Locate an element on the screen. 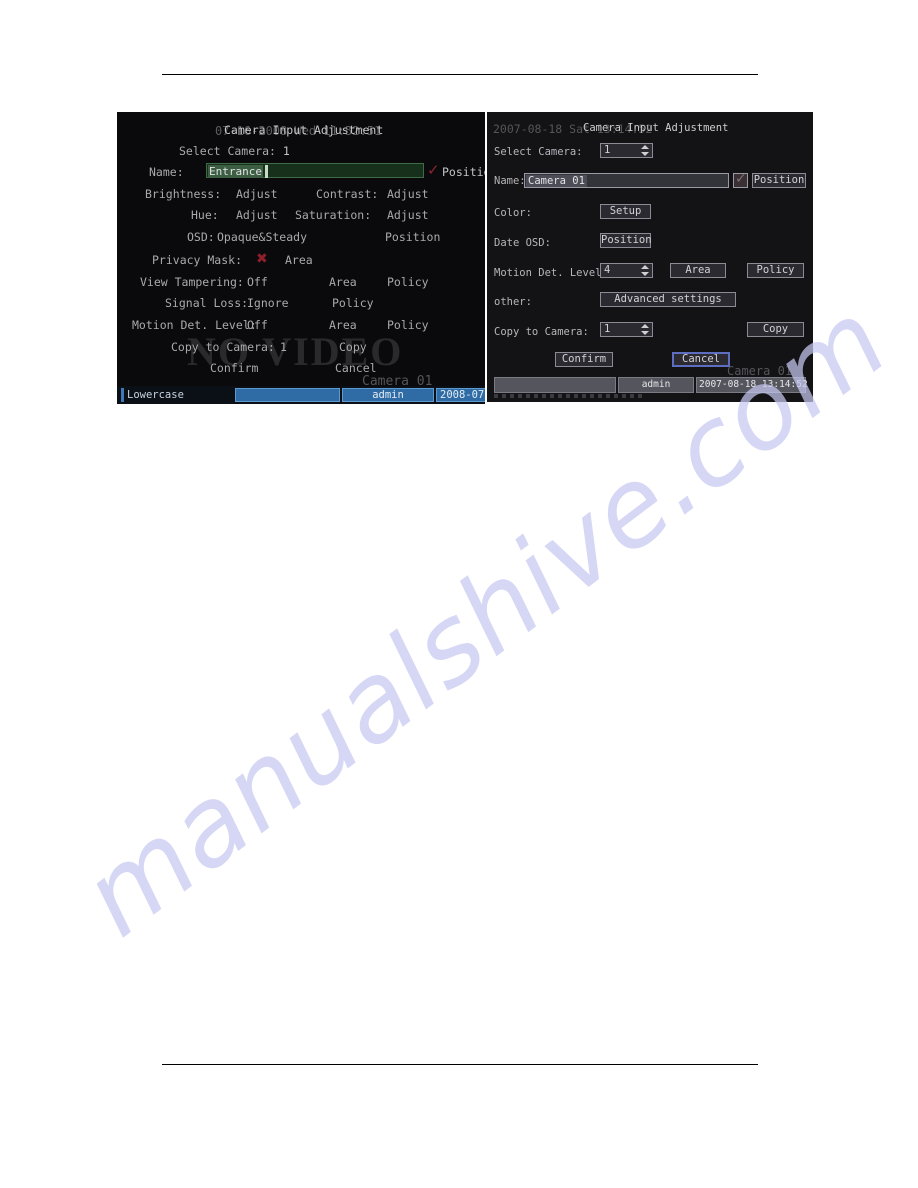  right-status-user: admin is located at coordinates (656, 385).